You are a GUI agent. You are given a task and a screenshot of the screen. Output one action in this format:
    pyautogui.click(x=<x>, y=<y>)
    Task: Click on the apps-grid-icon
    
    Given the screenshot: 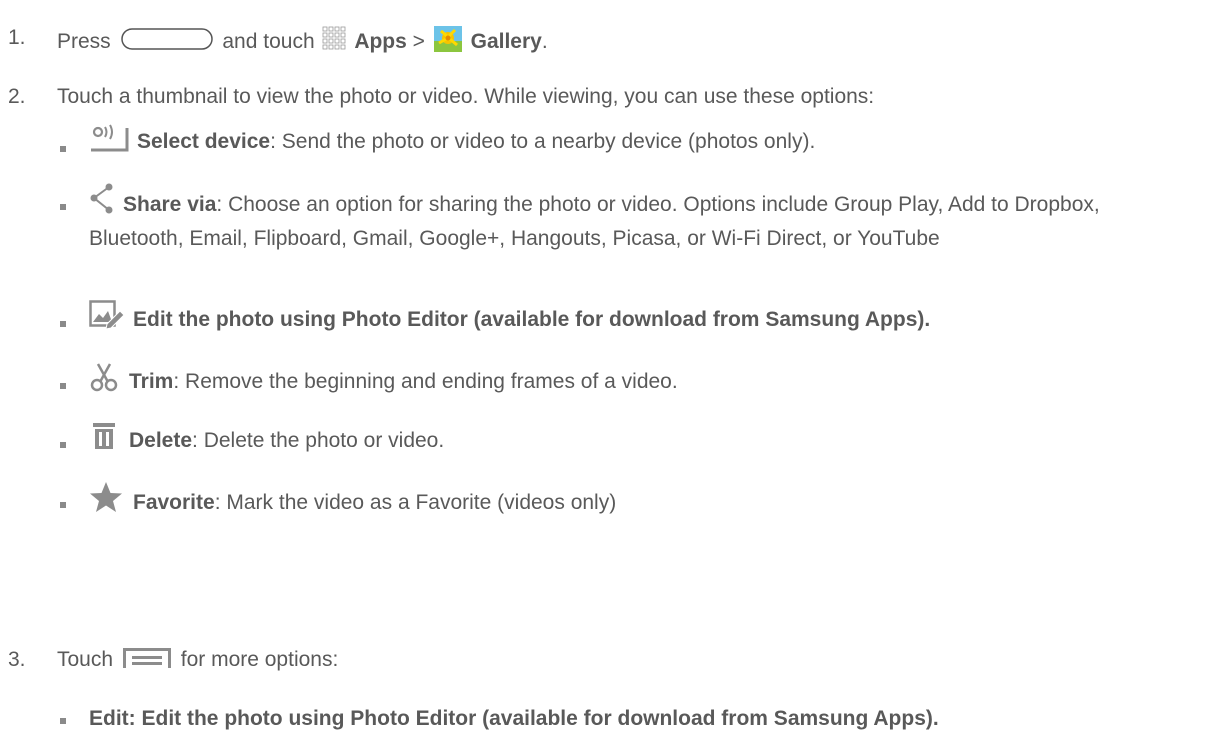 What is the action you would take?
    pyautogui.click(x=334, y=42)
    